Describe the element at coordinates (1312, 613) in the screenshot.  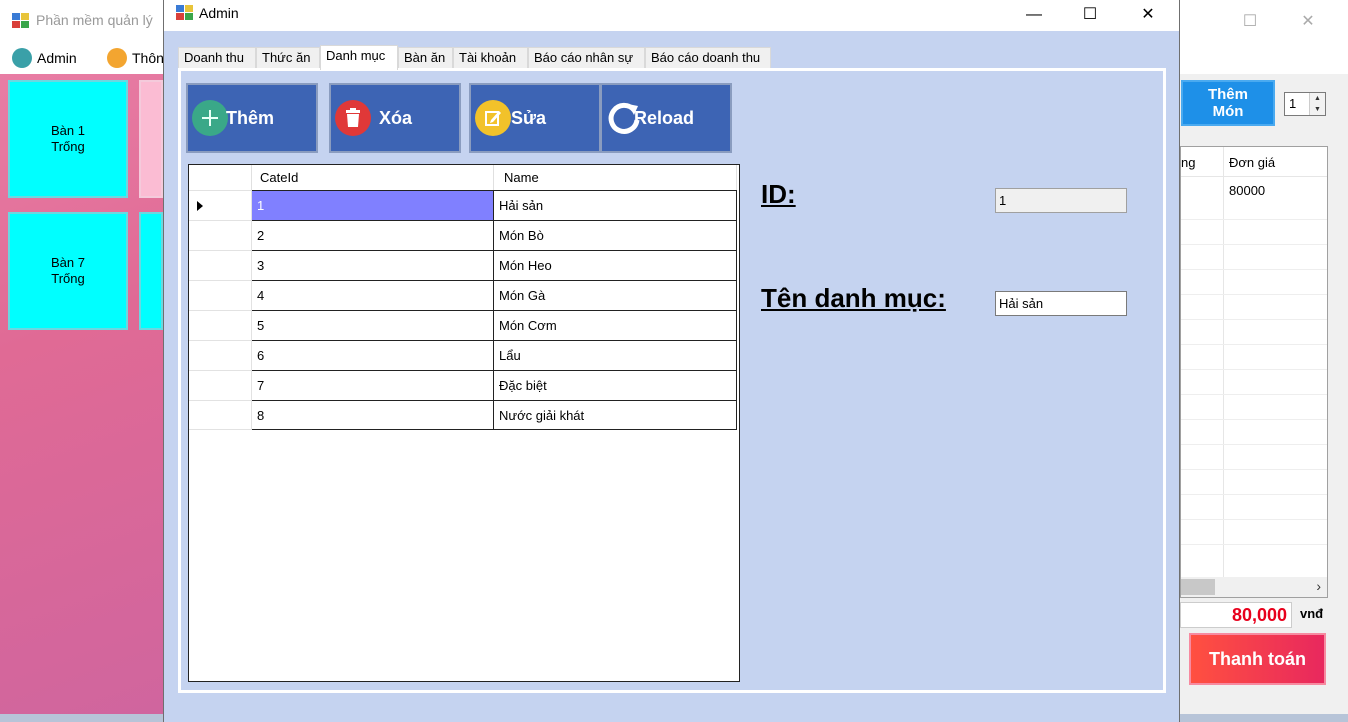
I see `currency-label: vnđ` at that location.